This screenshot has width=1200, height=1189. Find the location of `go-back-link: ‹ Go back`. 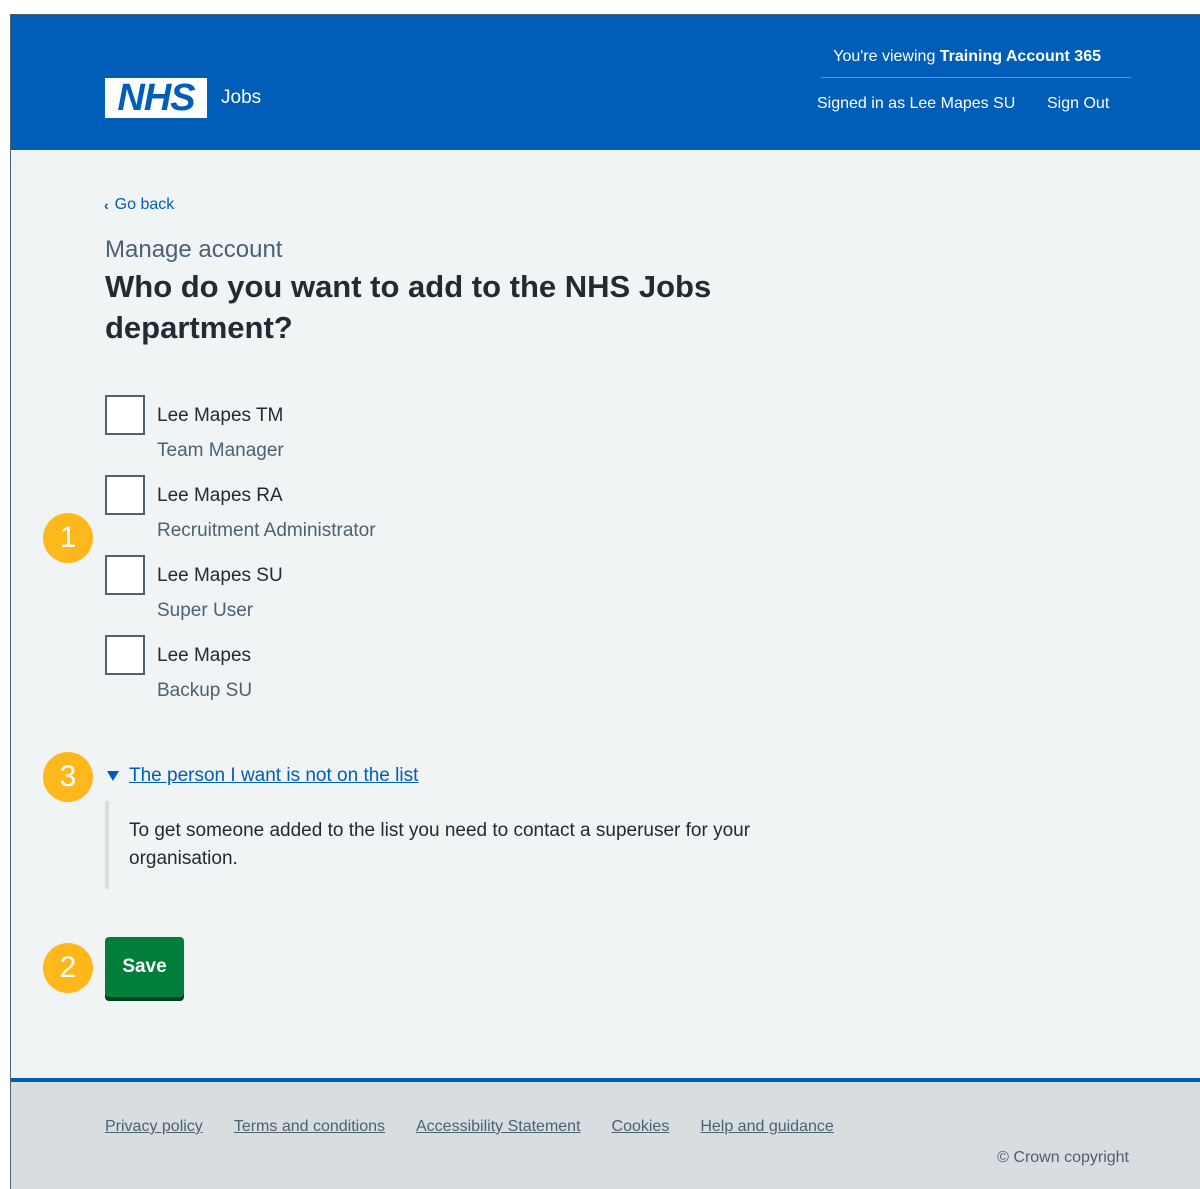

go-back-link: ‹ Go back is located at coordinates (139, 205).